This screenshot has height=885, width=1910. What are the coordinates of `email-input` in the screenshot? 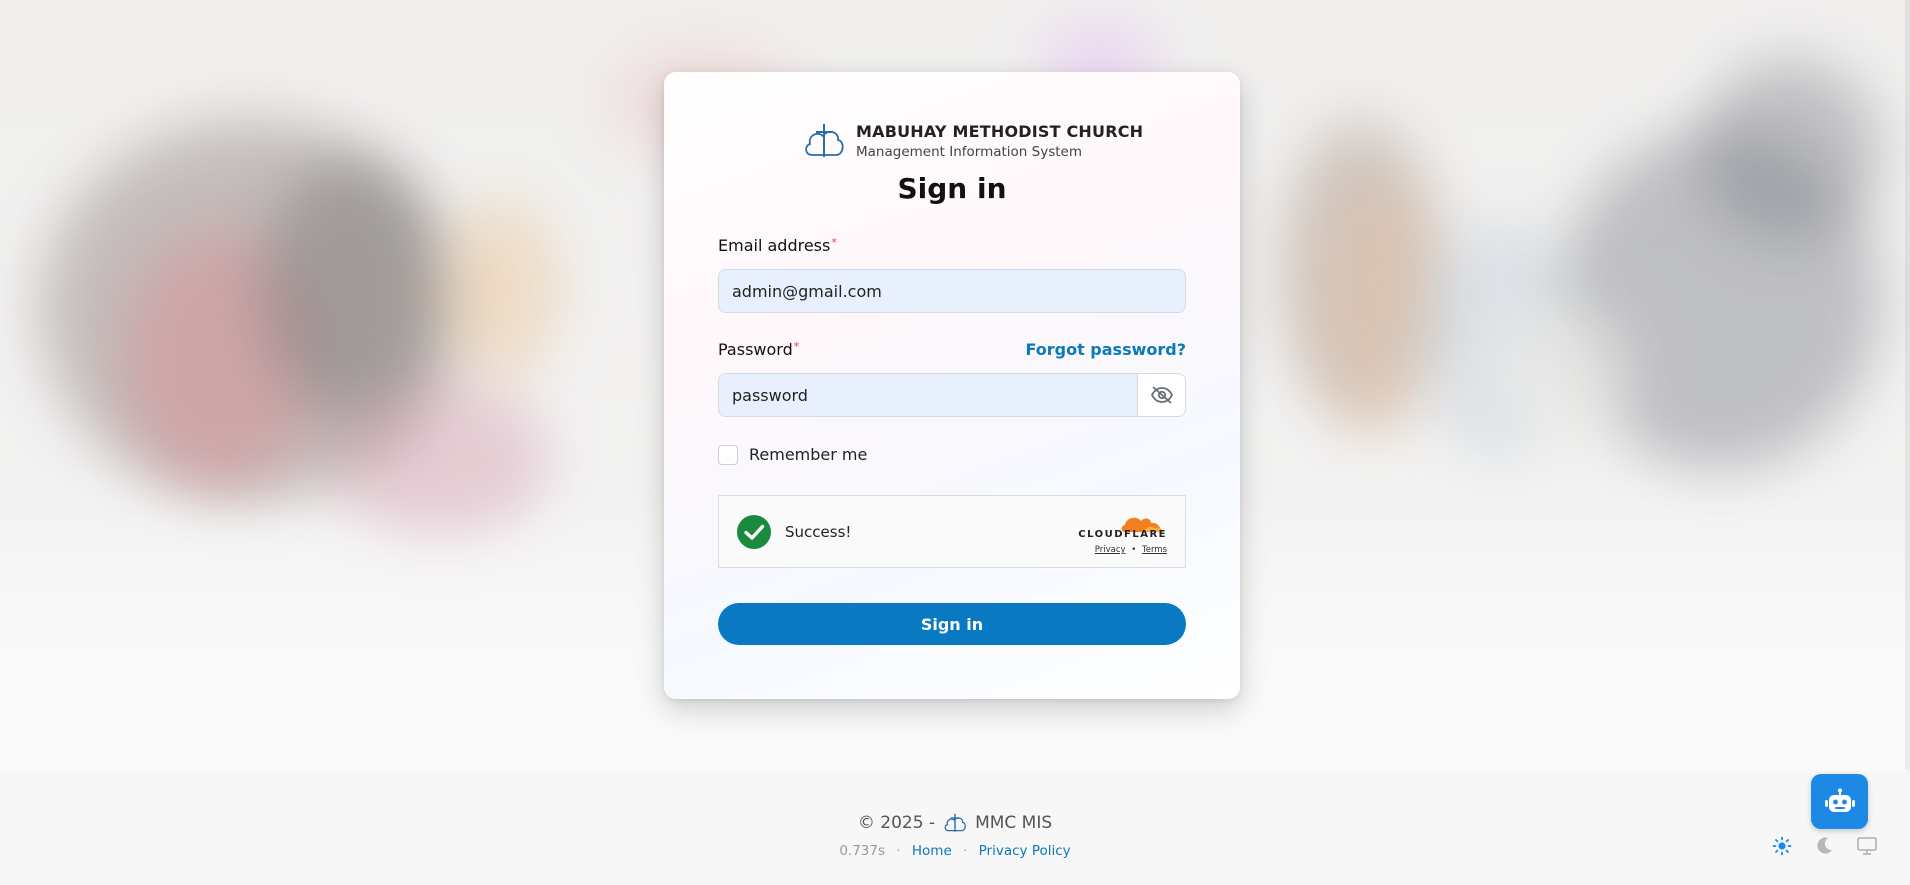 It's located at (952, 291).